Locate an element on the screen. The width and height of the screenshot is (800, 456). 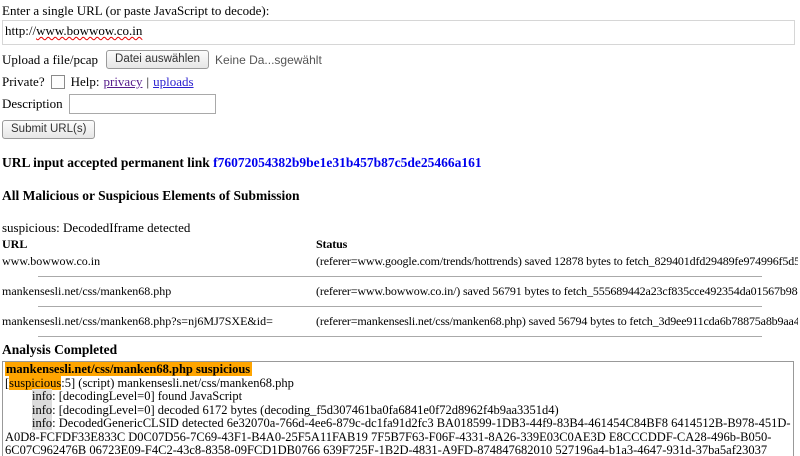
table-header-row: URL Status is located at coordinates (400, 244).